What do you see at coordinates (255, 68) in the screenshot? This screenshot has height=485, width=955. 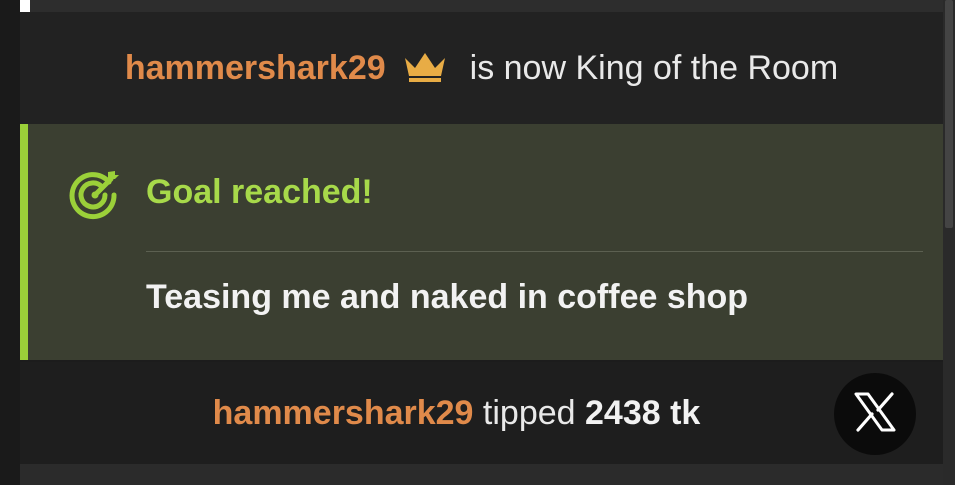 I see `king-username: hammershark29` at bounding box center [255, 68].